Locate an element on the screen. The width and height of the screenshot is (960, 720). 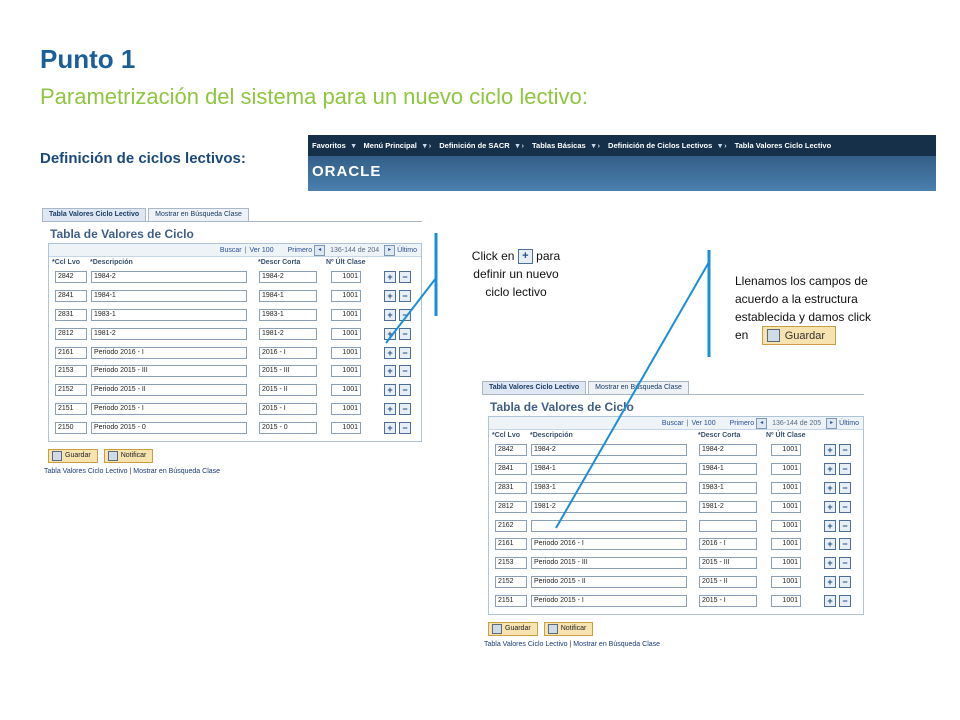
guardar-button-sample: Guardar is located at coordinates (799, 336).